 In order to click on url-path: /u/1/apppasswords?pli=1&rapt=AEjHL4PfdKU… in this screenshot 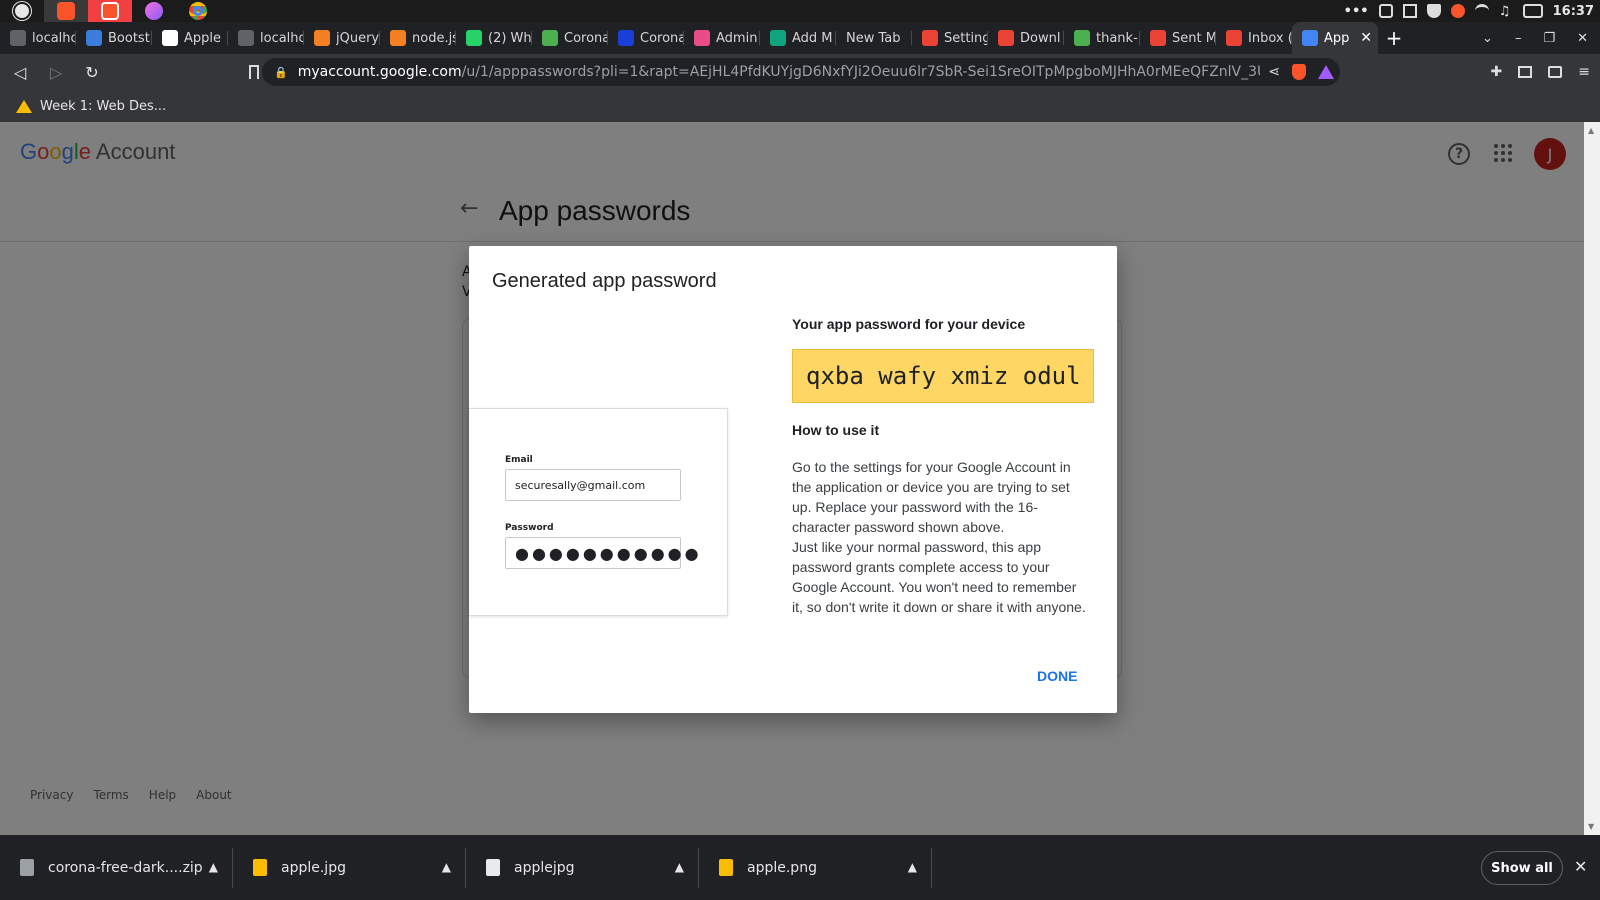, I will do `click(886, 72)`.